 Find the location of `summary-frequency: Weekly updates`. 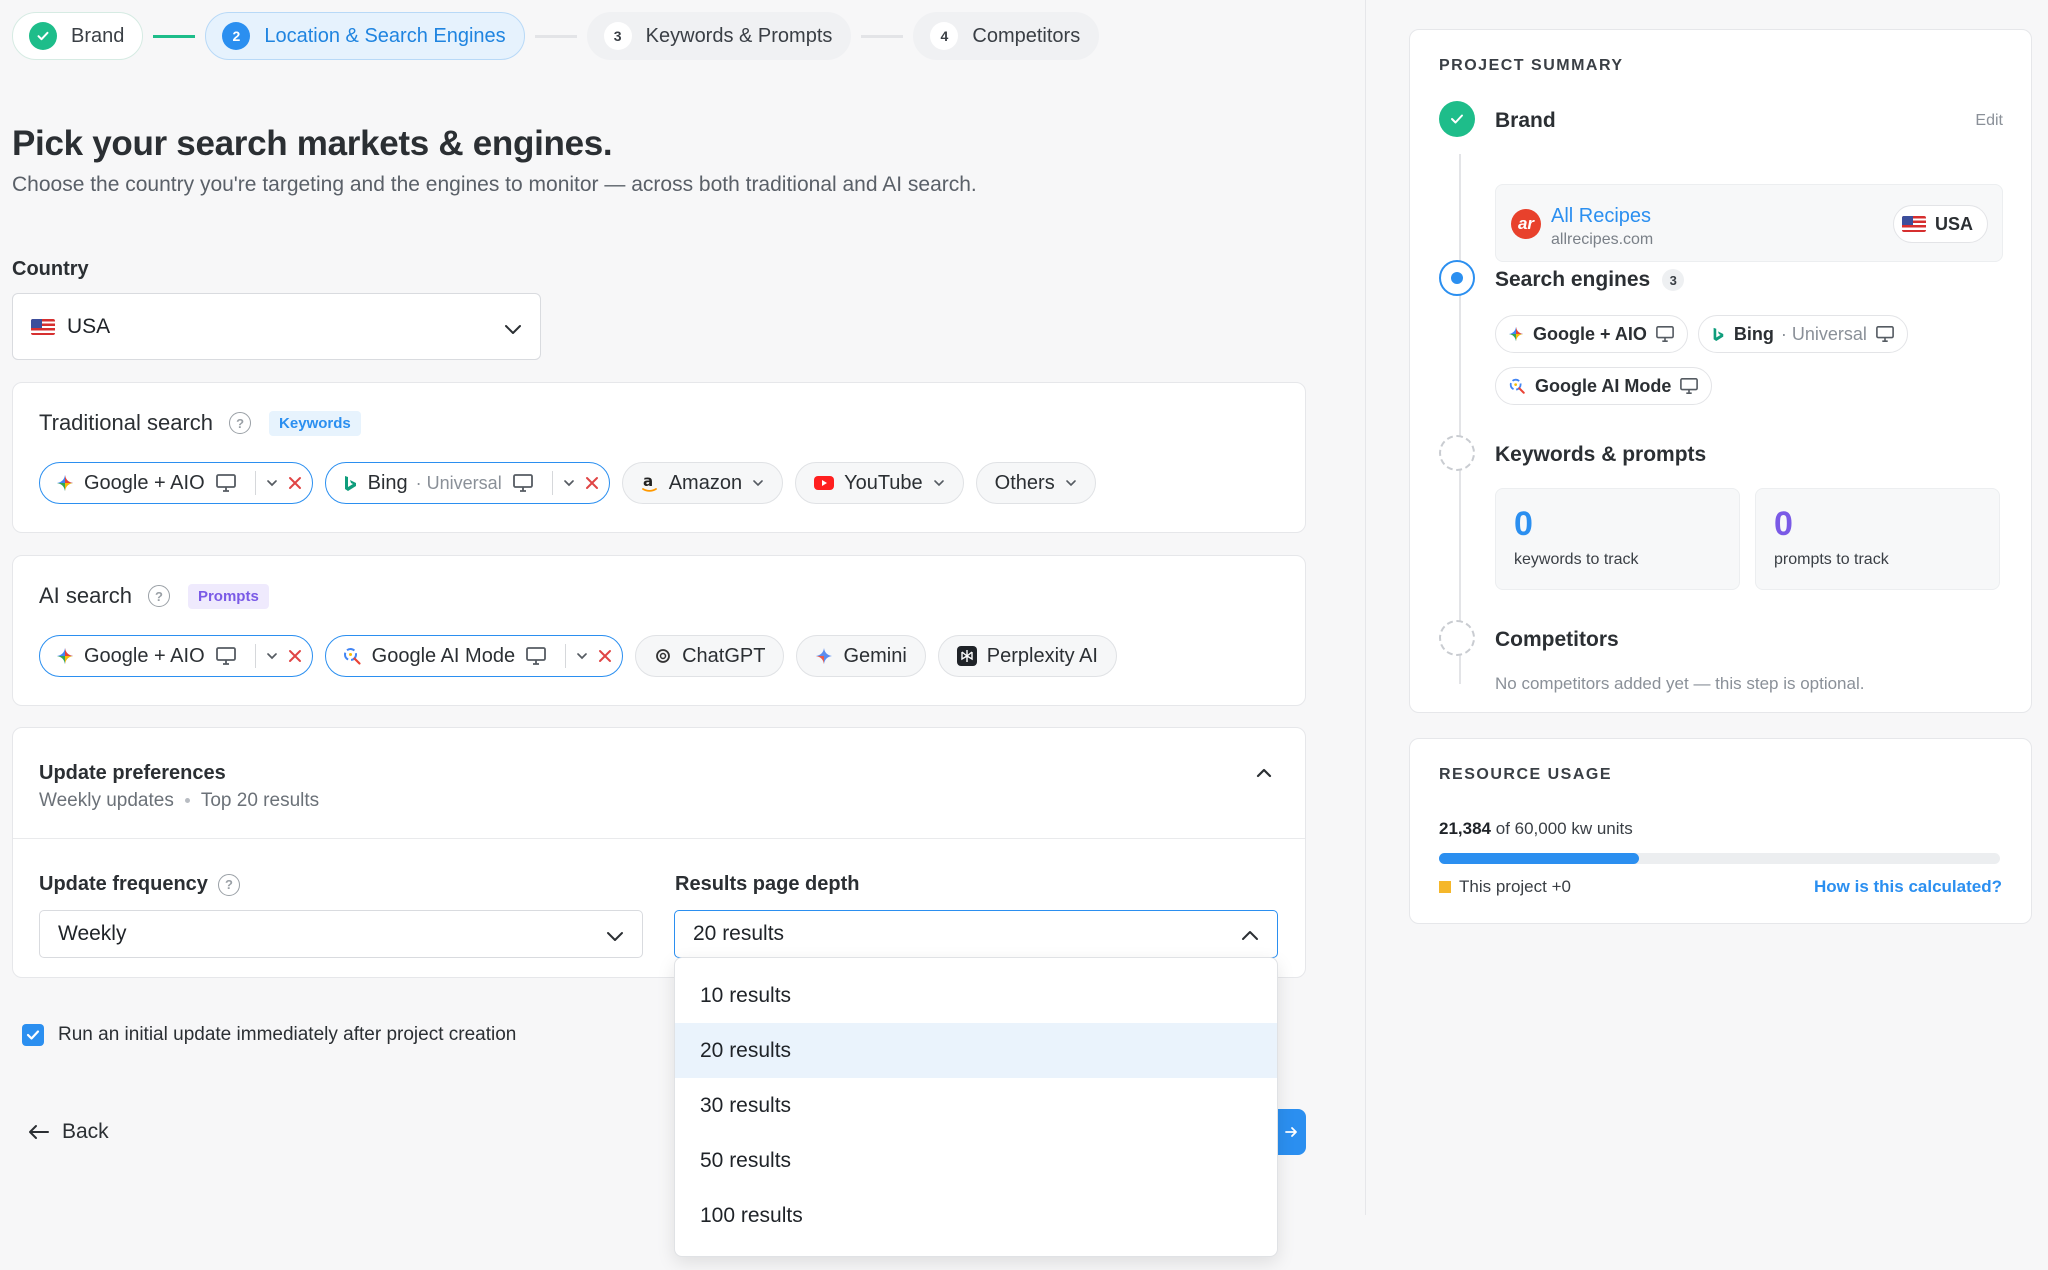

summary-frequency: Weekly updates is located at coordinates (106, 800).